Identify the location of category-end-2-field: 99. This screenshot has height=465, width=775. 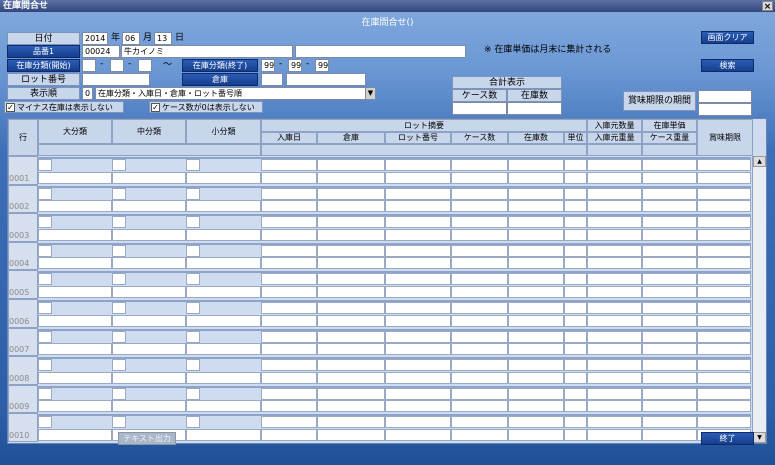
(295, 65).